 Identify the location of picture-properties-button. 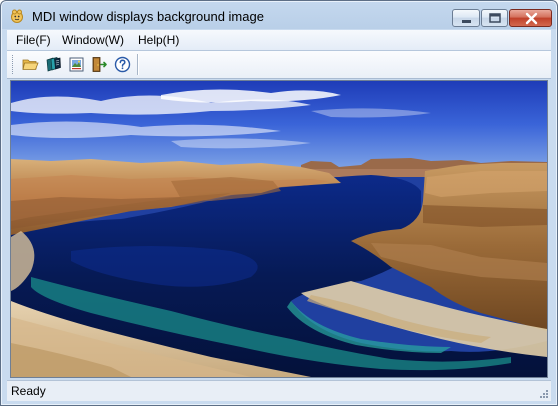
(76, 64).